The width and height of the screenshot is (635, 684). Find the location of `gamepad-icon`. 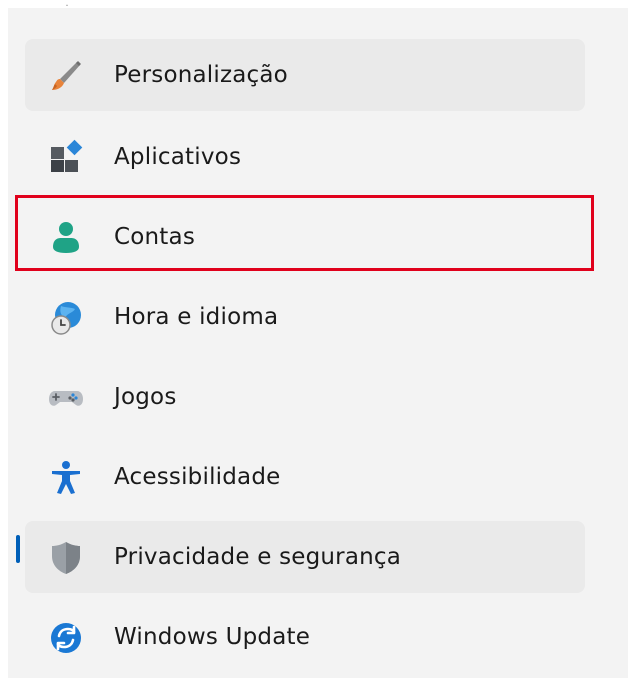

gamepad-icon is located at coordinates (66, 398).